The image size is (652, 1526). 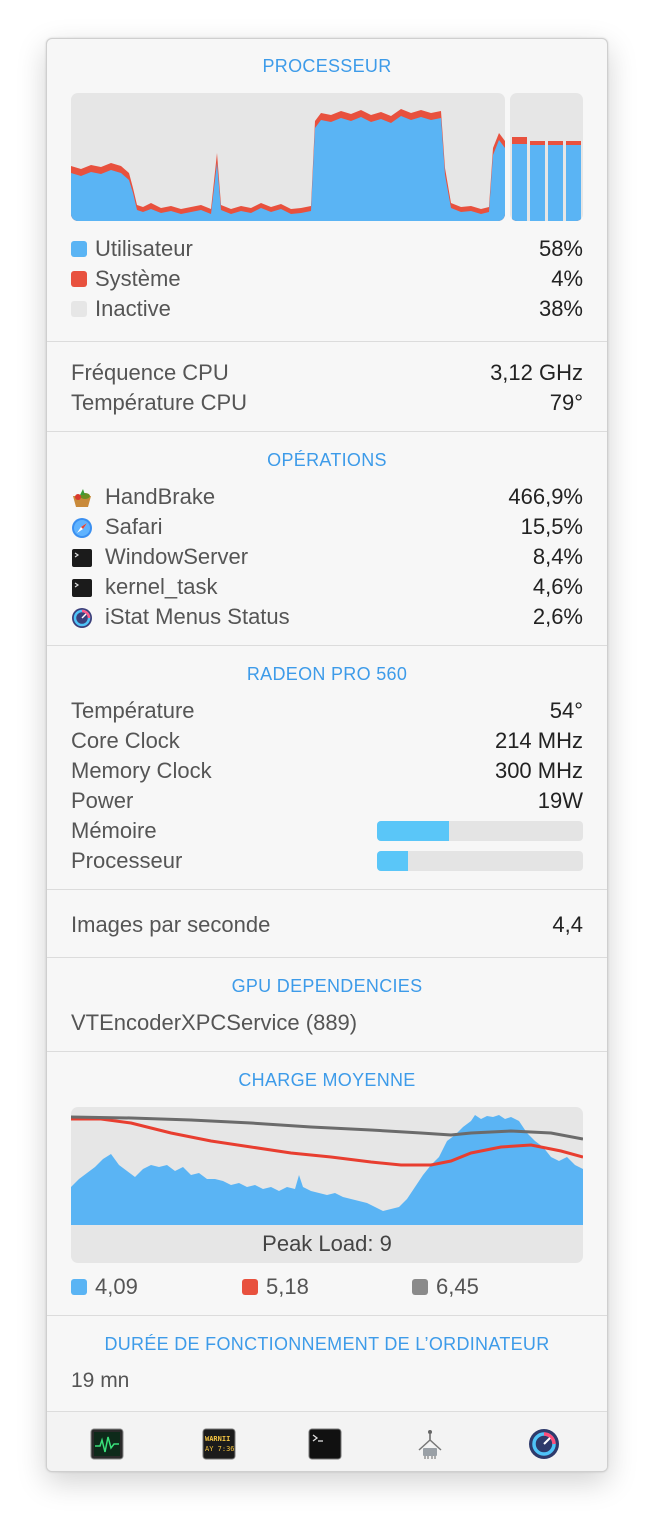 What do you see at coordinates (250, 1287) in the screenshot?
I see `load-5min-swatch` at bounding box center [250, 1287].